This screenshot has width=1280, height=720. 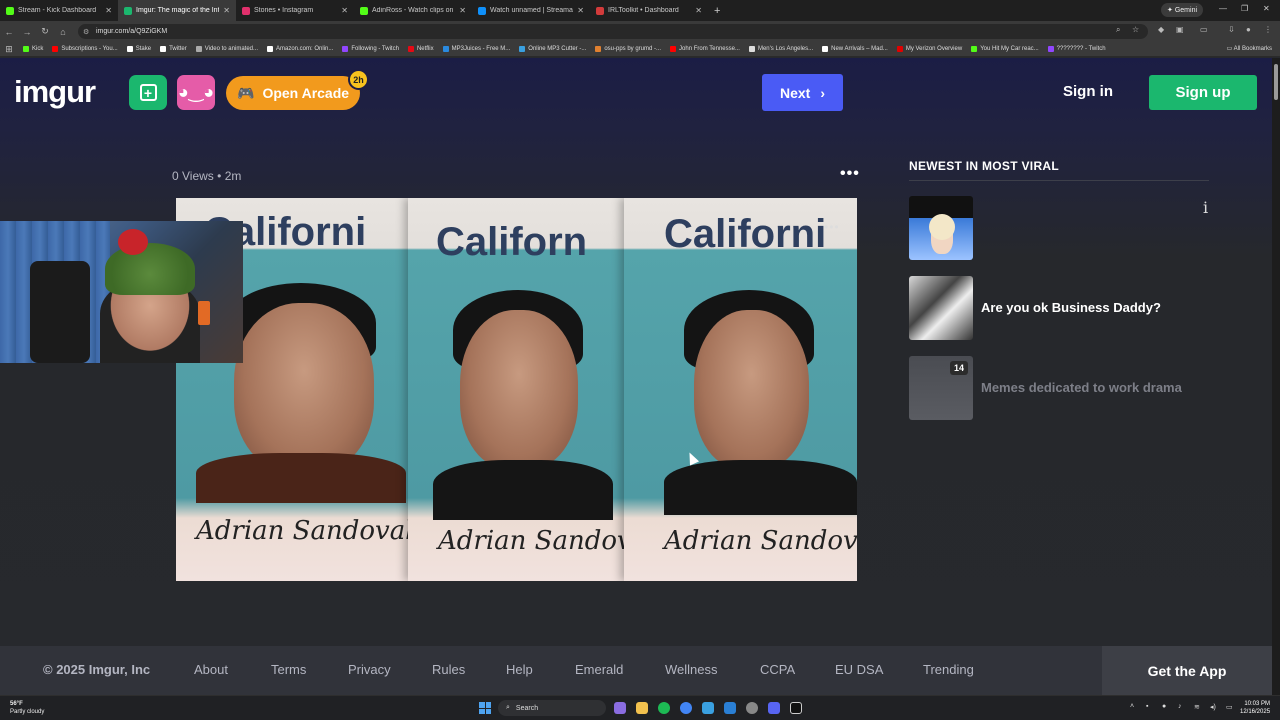 What do you see at coordinates (929, 49) in the screenshot?
I see `bookmark-item: My Verizon Overview` at bounding box center [929, 49].